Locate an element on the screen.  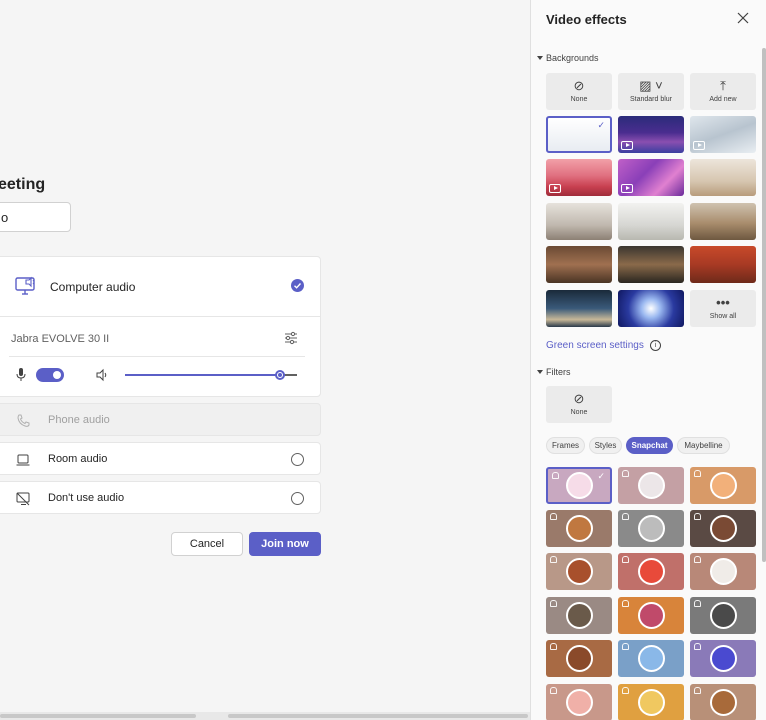
no-audio-radio is located at coordinates (297, 498).